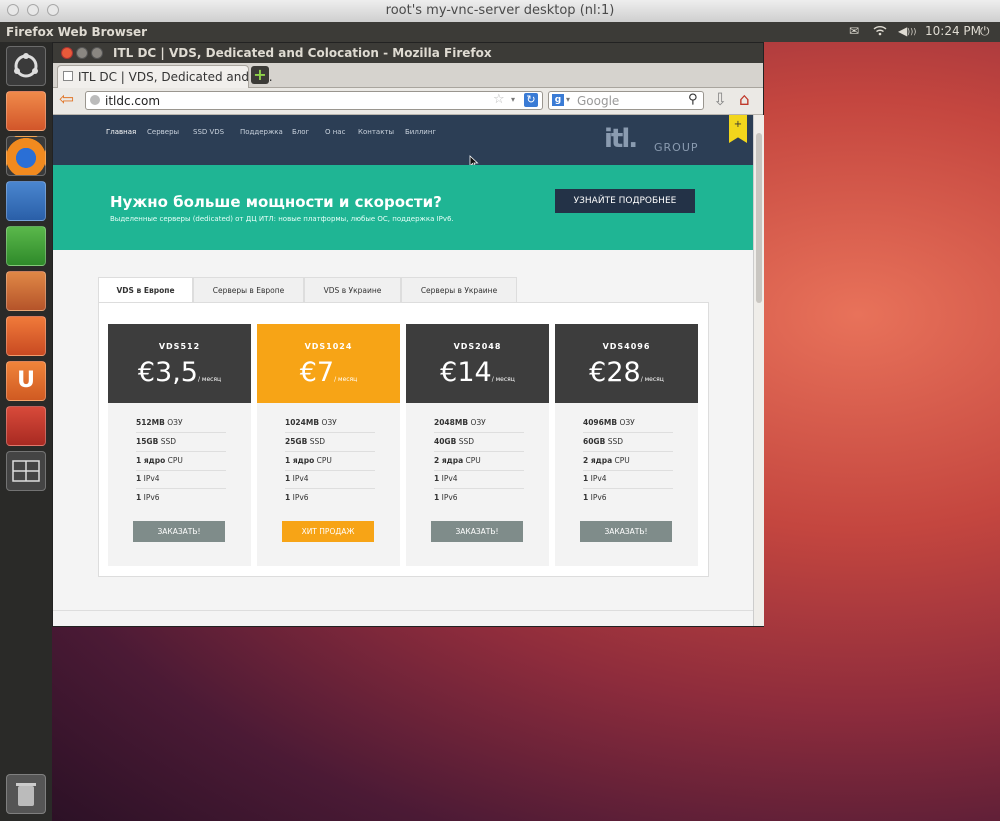 The width and height of the screenshot is (1000, 821). I want to click on nav-link-about: О нас, so click(335, 132).